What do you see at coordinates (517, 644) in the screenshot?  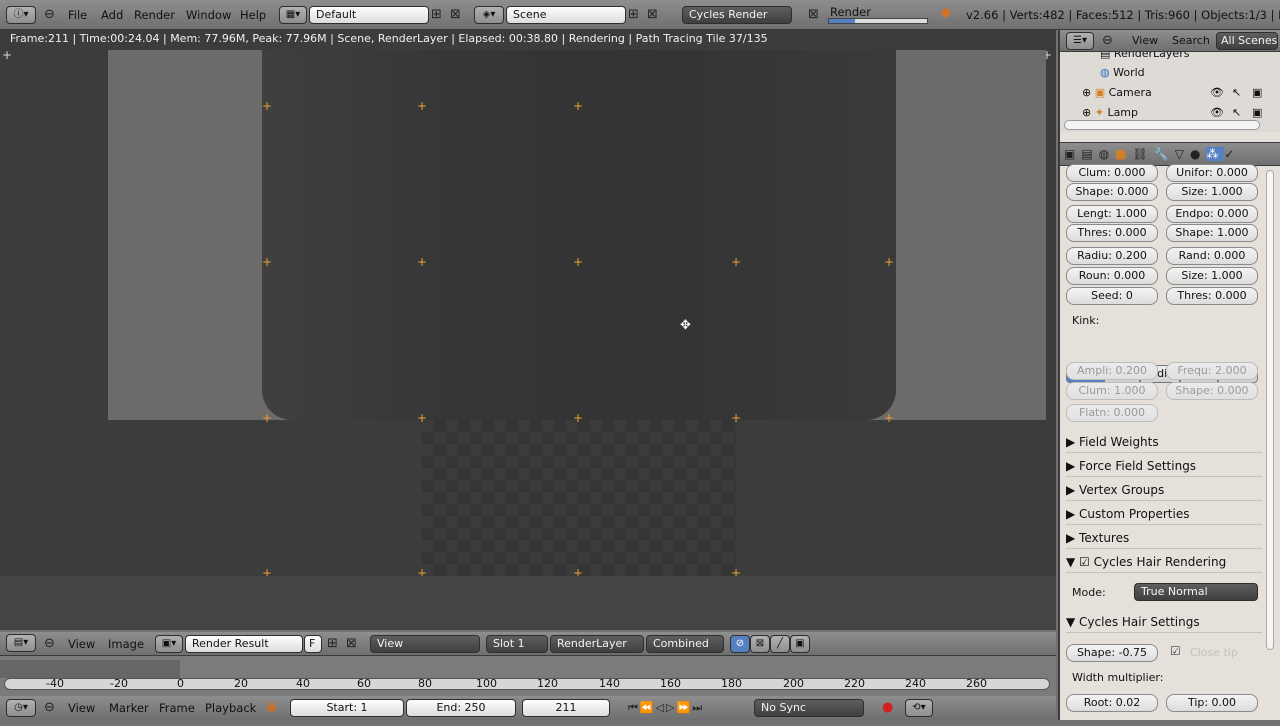 I see `slot-select: Slot 1` at bounding box center [517, 644].